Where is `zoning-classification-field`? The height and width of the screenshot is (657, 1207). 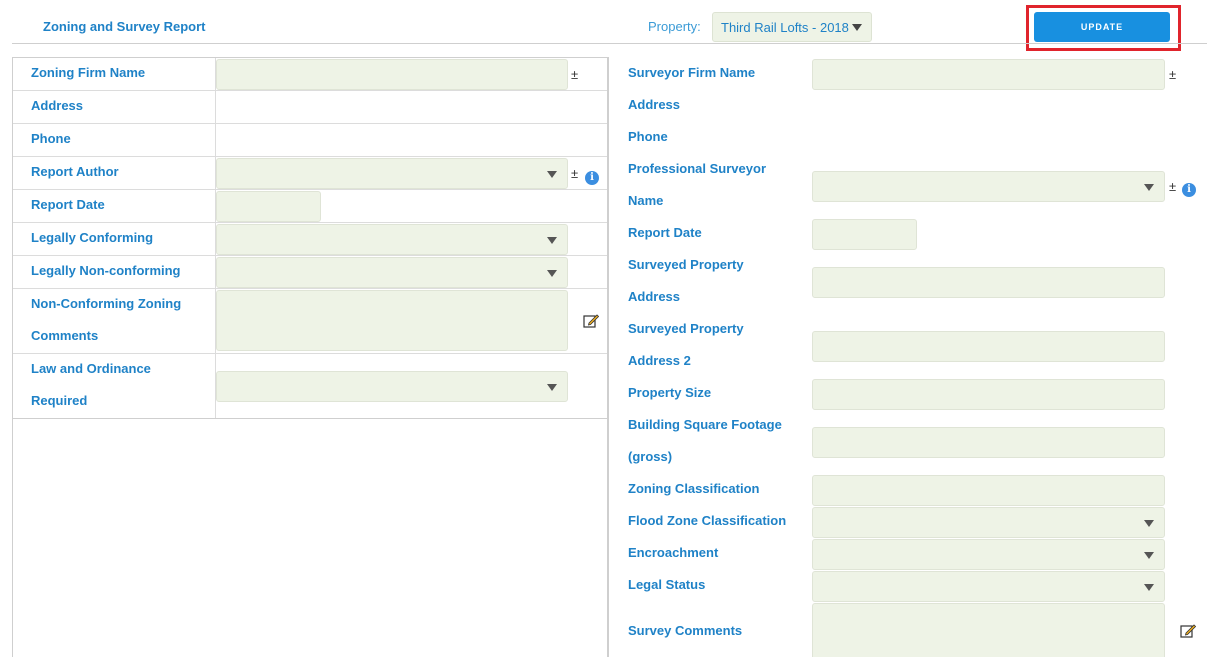
zoning-classification-field is located at coordinates (988, 490).